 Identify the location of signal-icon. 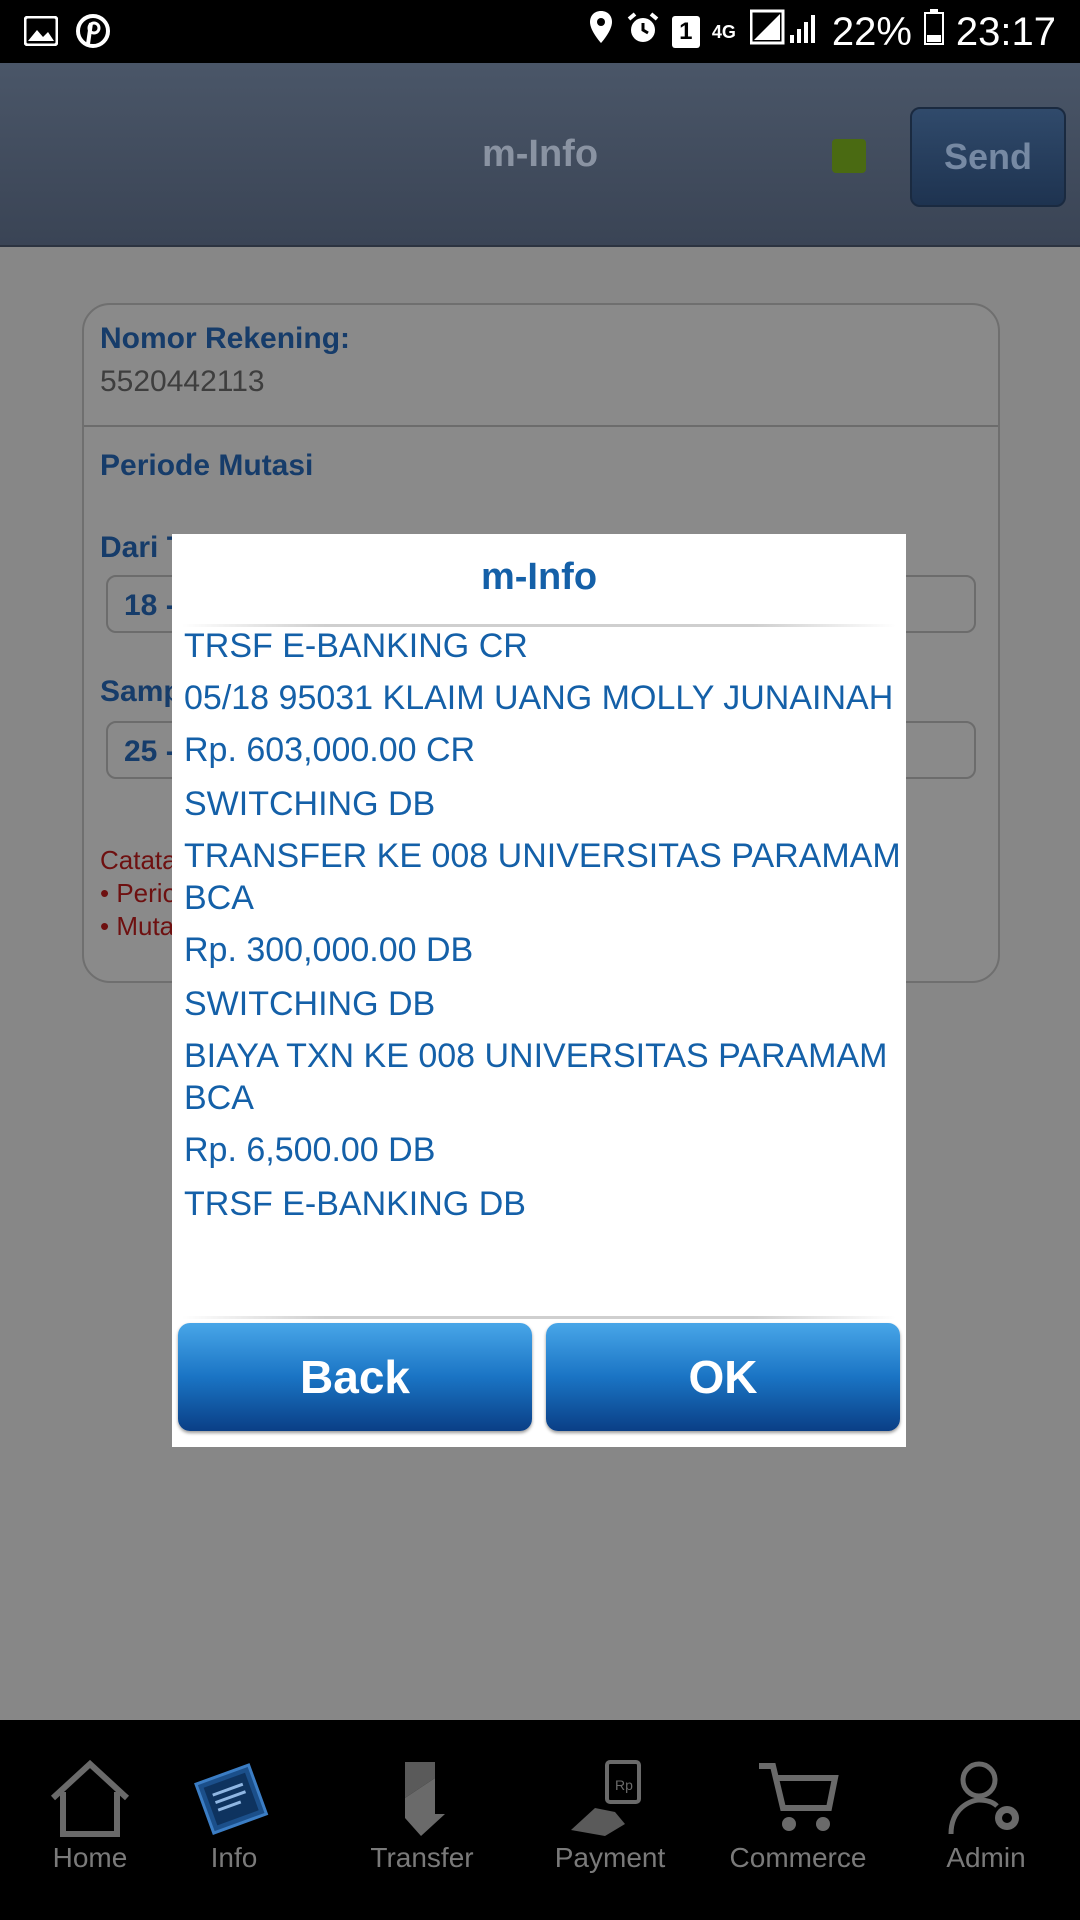
(784, 32).